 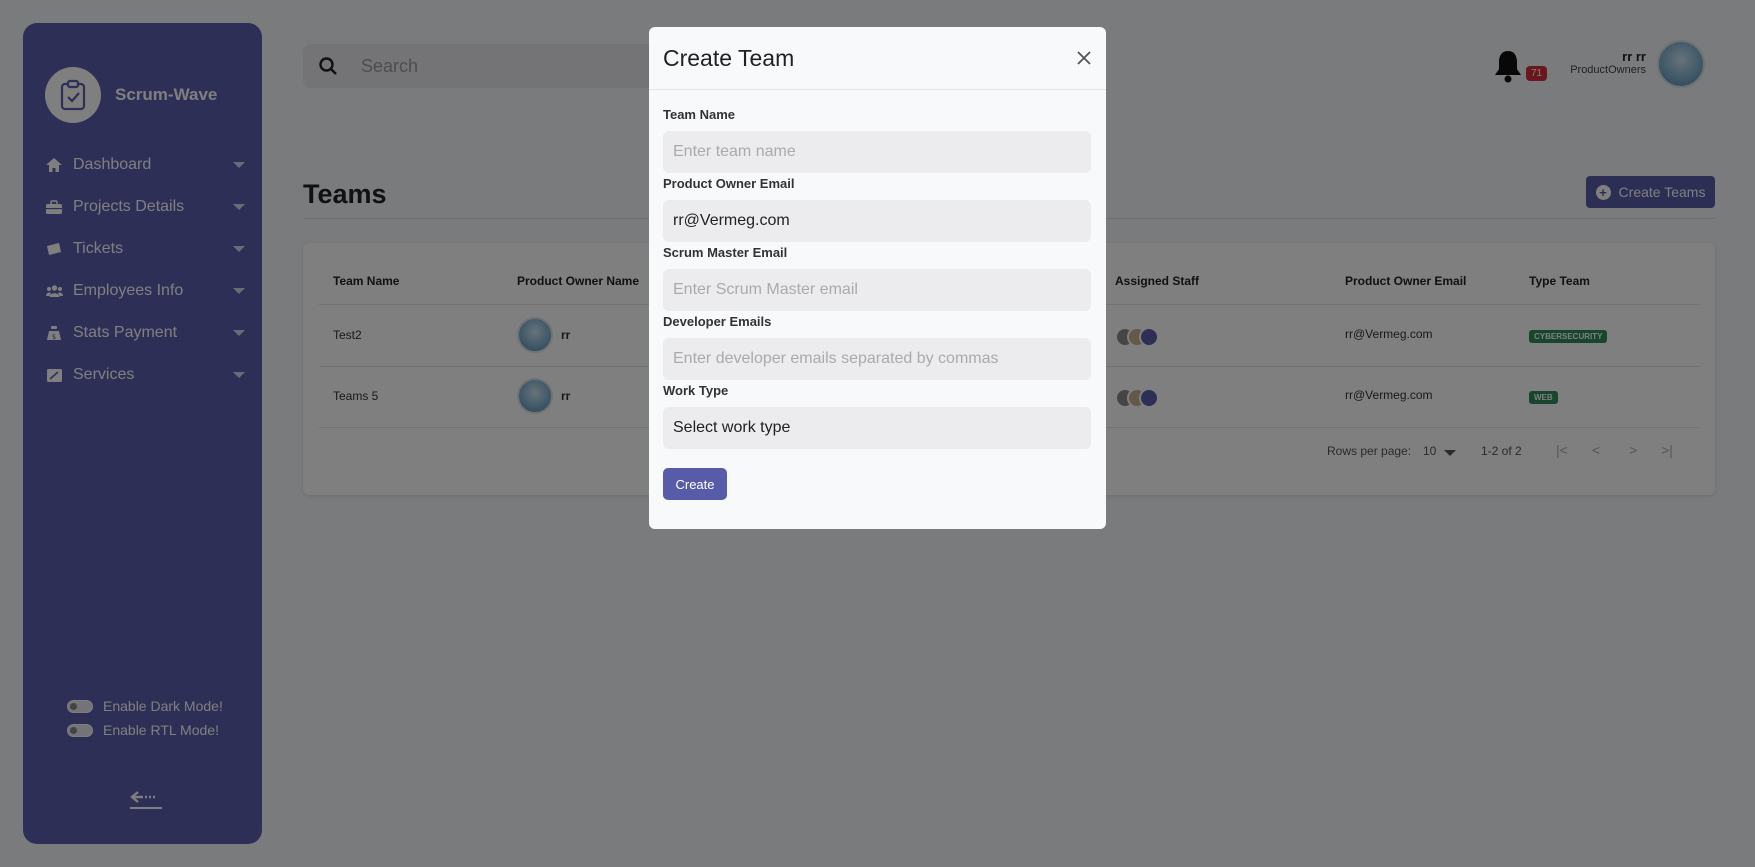 I want to click on scrum-master-email-input: Enter Scrum Master email, so click(x=877, y=290).